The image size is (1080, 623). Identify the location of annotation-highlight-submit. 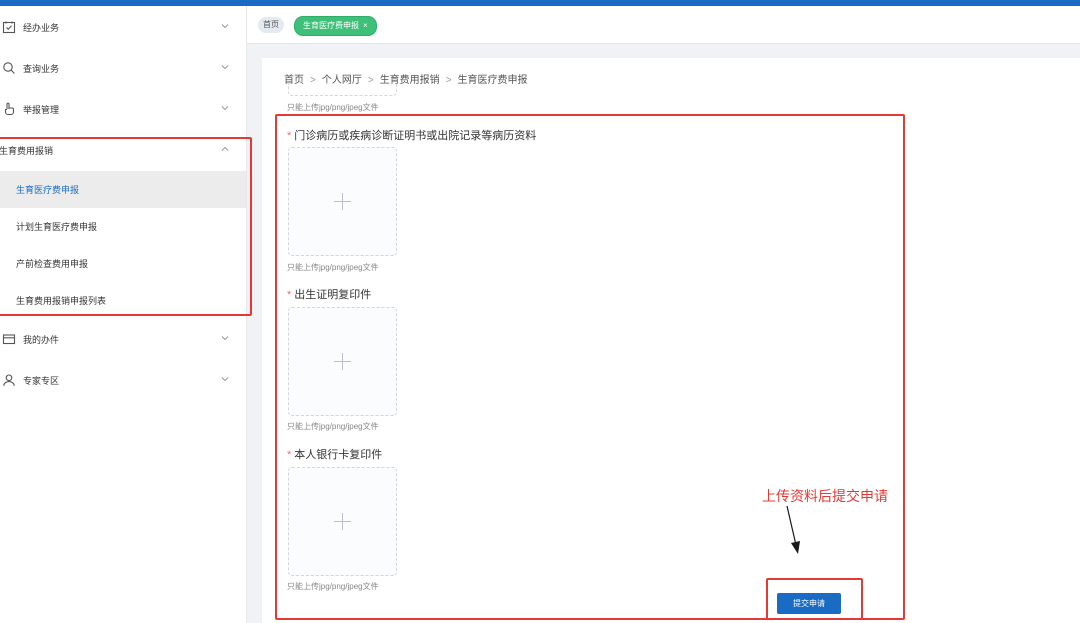
(814, 599).